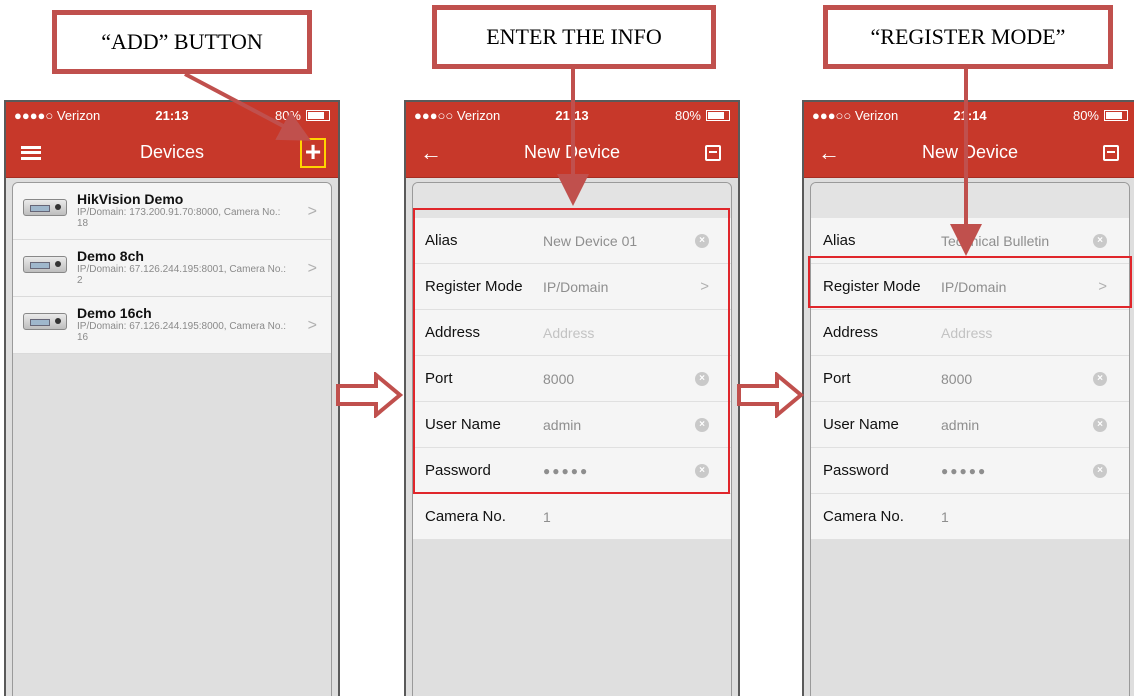 Image resolution: width=1134 pixels, height=696 pixels. I want to click on device-name: Demo 8ch, so click(110, 256).